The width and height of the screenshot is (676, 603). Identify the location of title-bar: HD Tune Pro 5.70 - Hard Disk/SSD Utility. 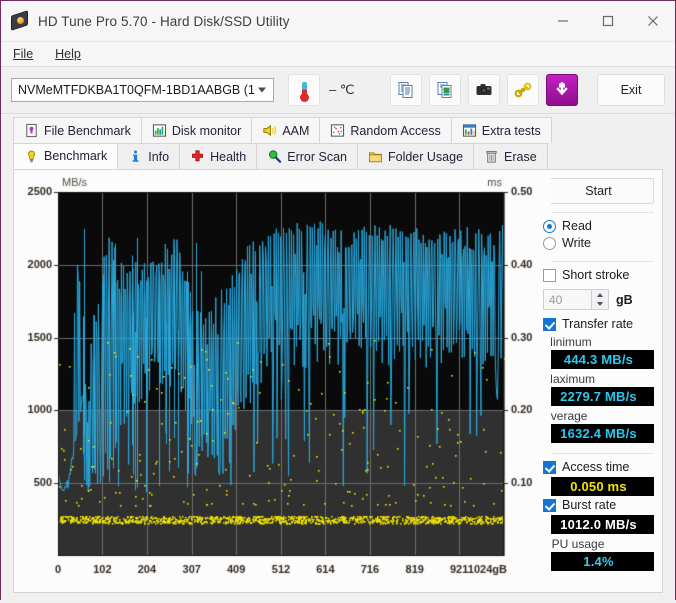
(338, 21).